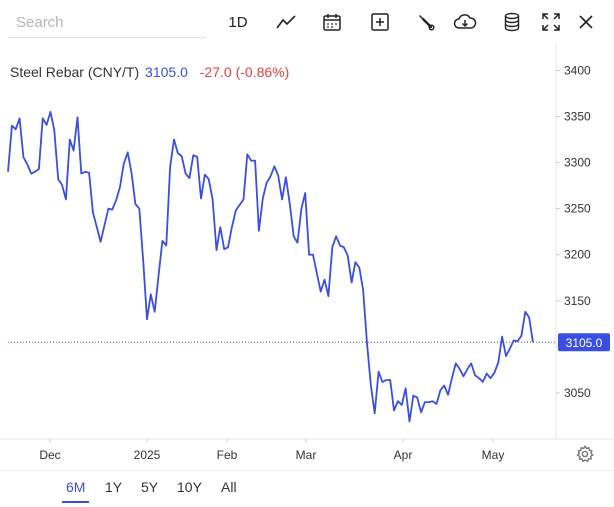 The height and width of the screenshot is (507, 614). I want to click on y-tick-label: 3350, so click(577, 117).